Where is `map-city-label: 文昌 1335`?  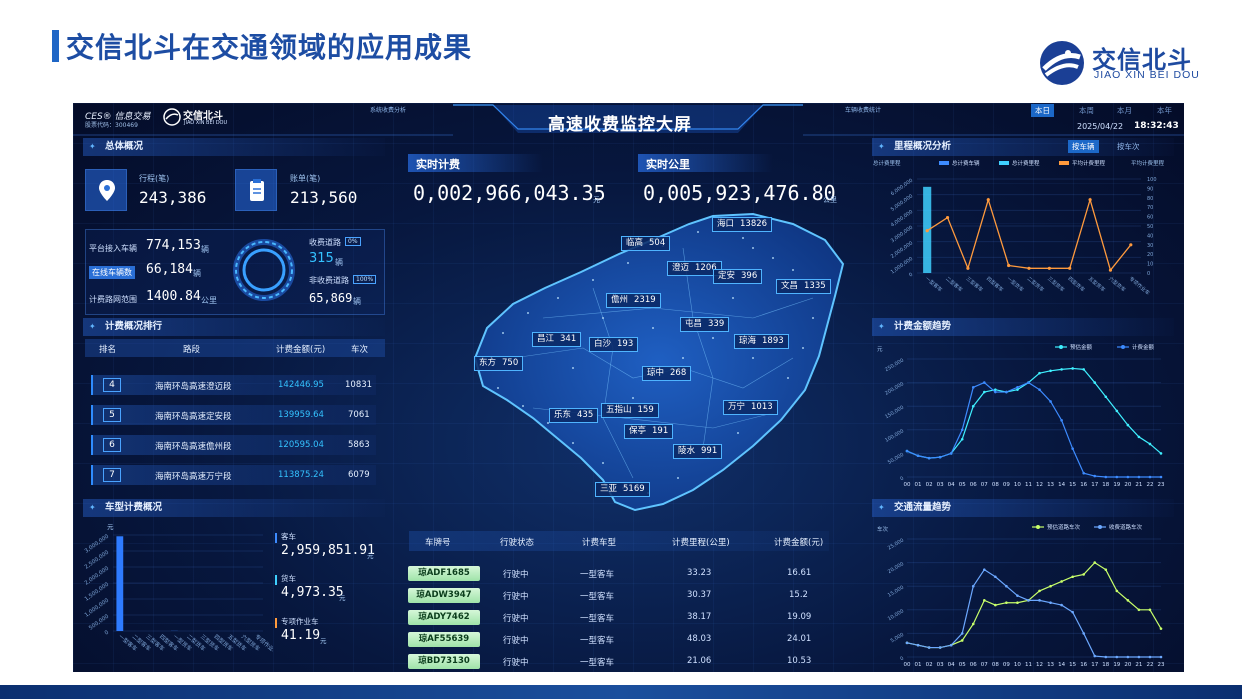
map-city-label: 文昌 1335 is located at coordinates (803, 286).